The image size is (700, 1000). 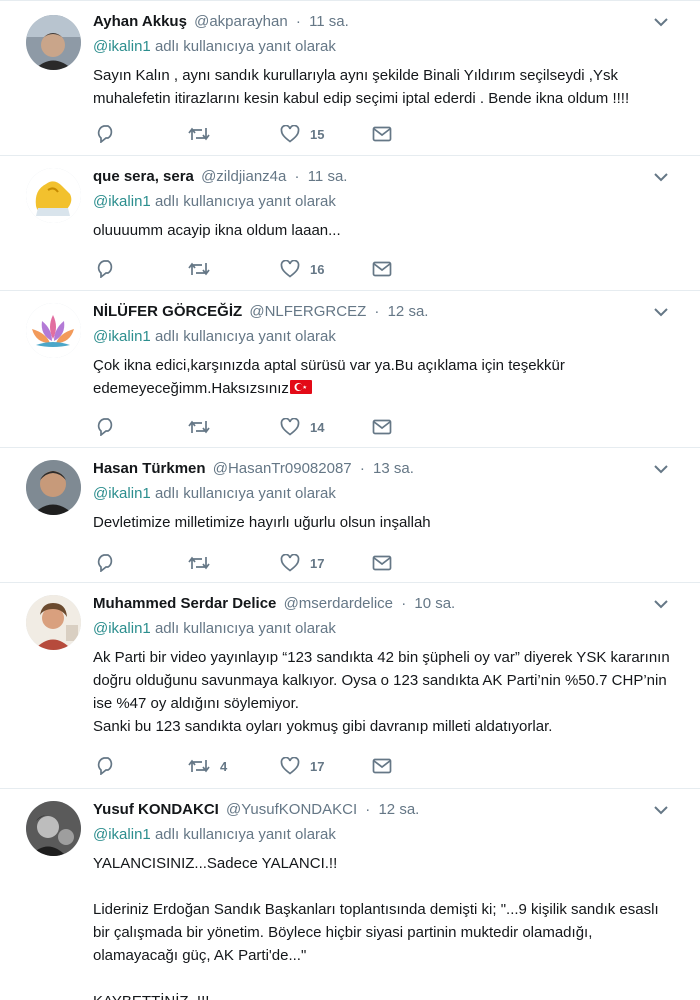 I want to click on like-button: 16, so click(x=302, y=269).